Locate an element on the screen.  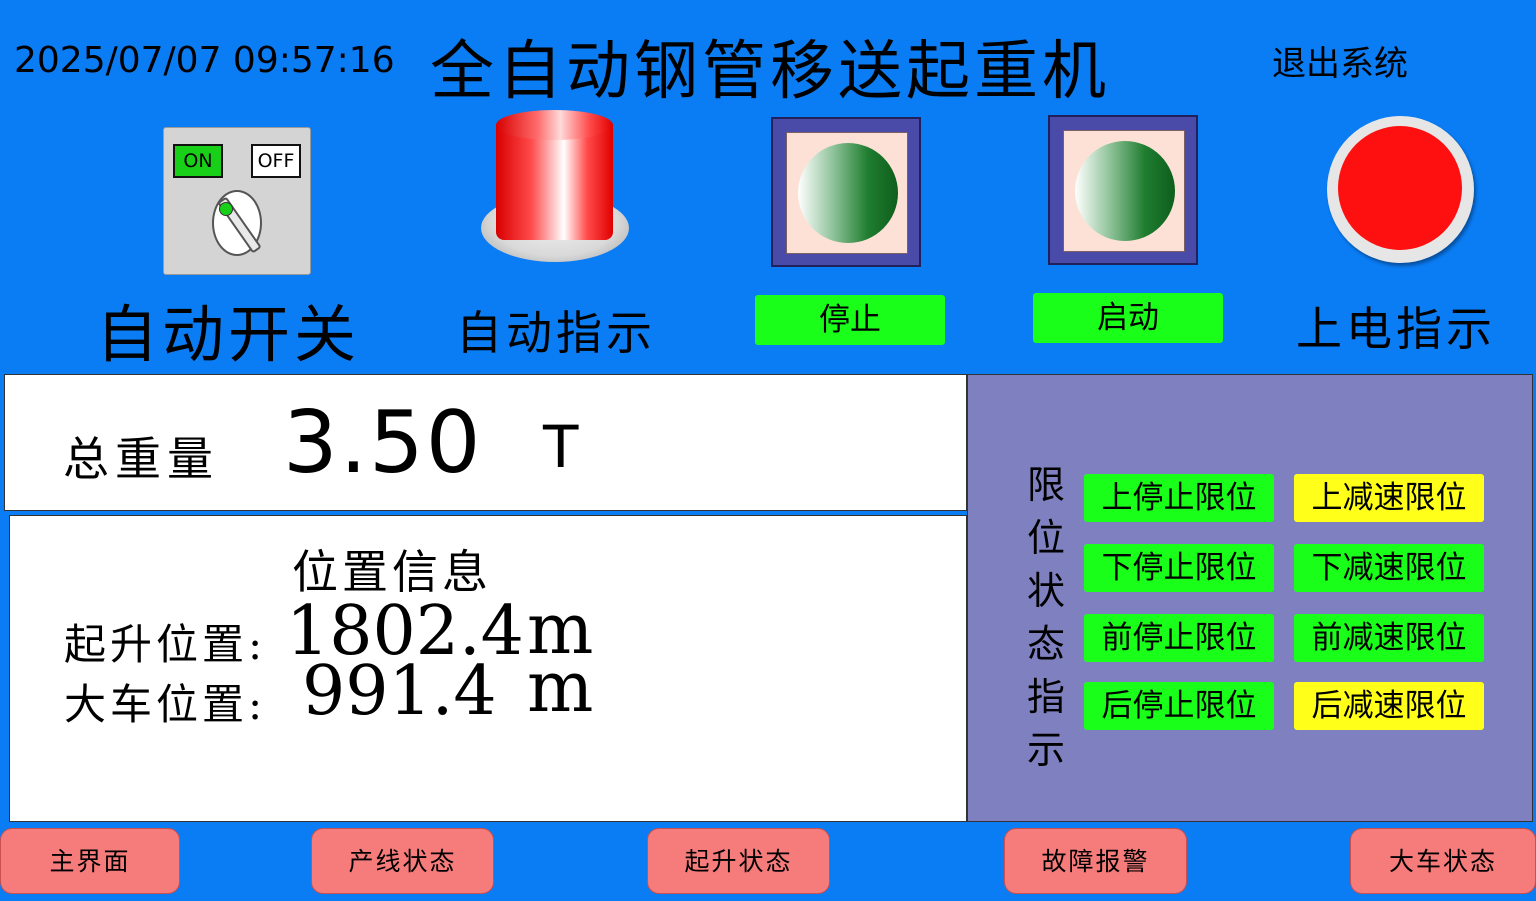
datetime: 2025/07/07 09:57:16 is located at coordinates (204, 60).